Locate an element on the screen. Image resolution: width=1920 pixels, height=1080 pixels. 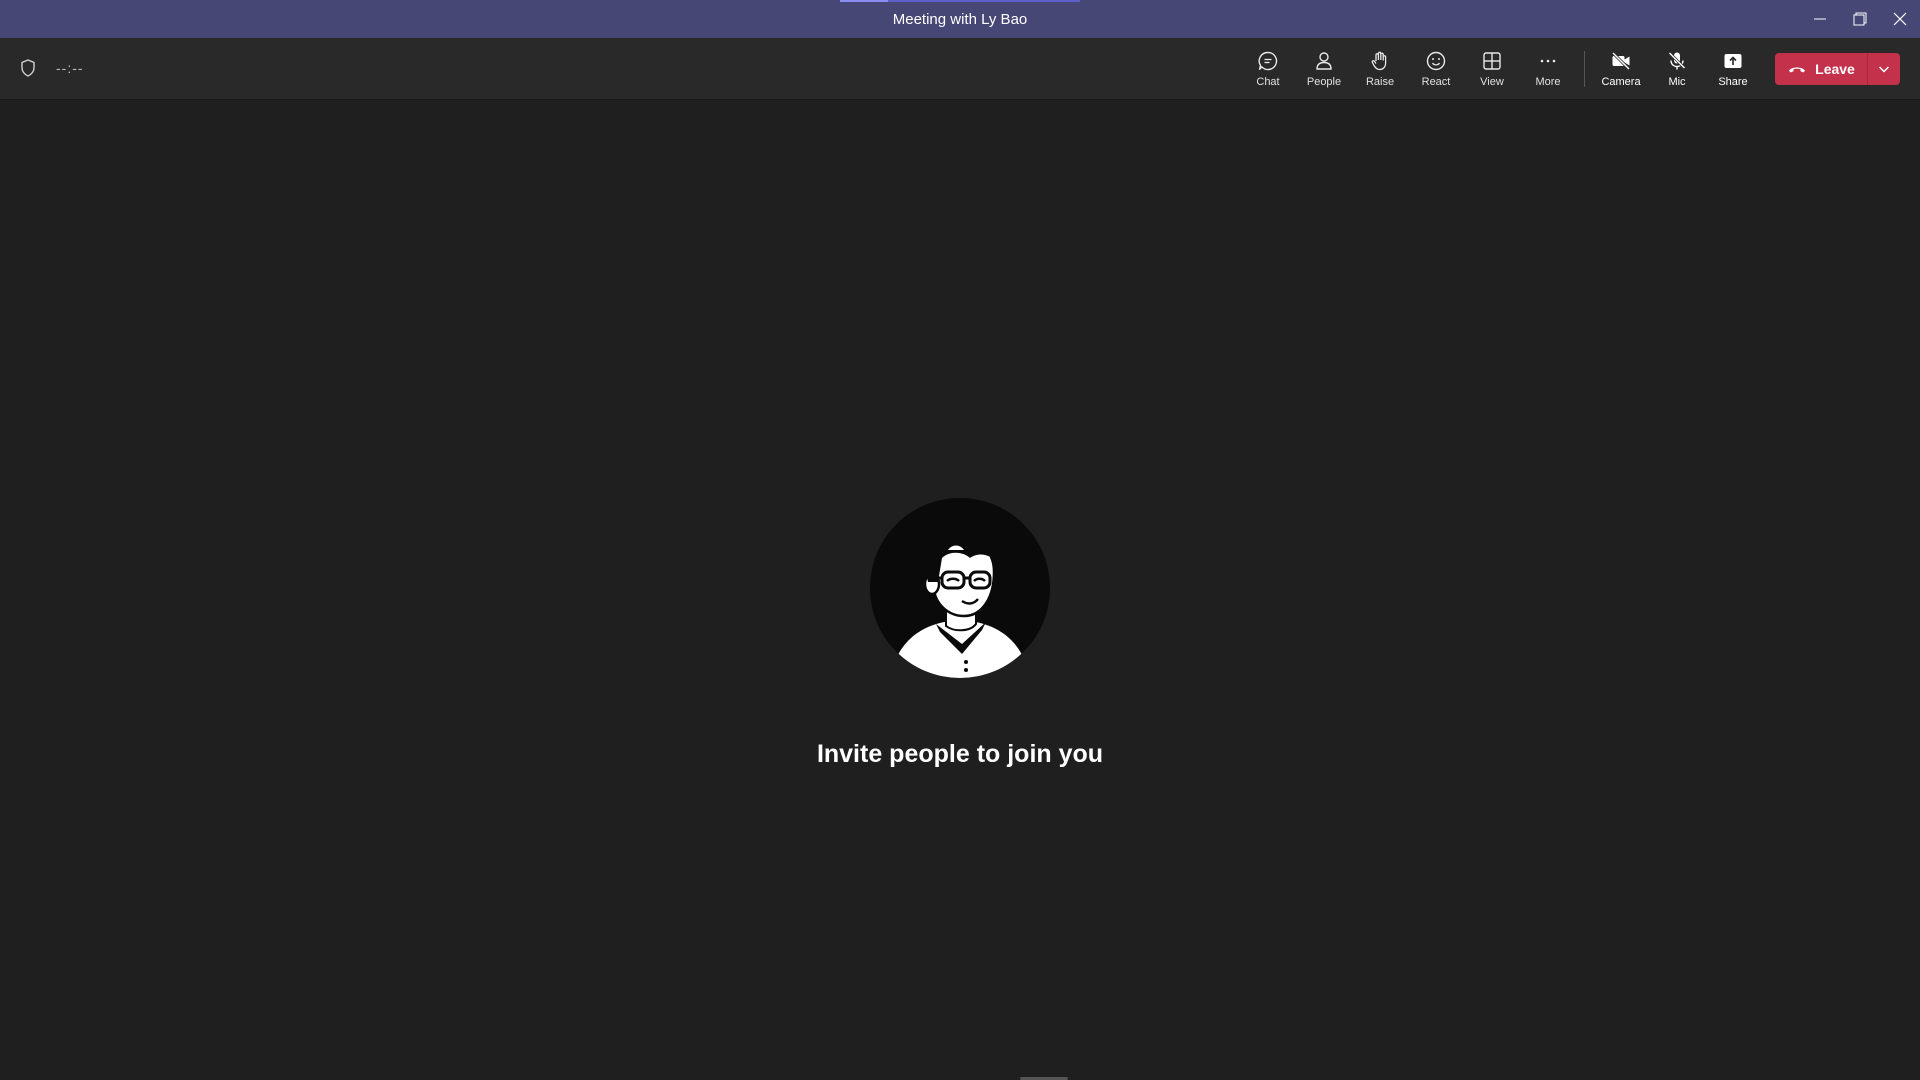
react-button: React is located at coordinates (1436, 68).